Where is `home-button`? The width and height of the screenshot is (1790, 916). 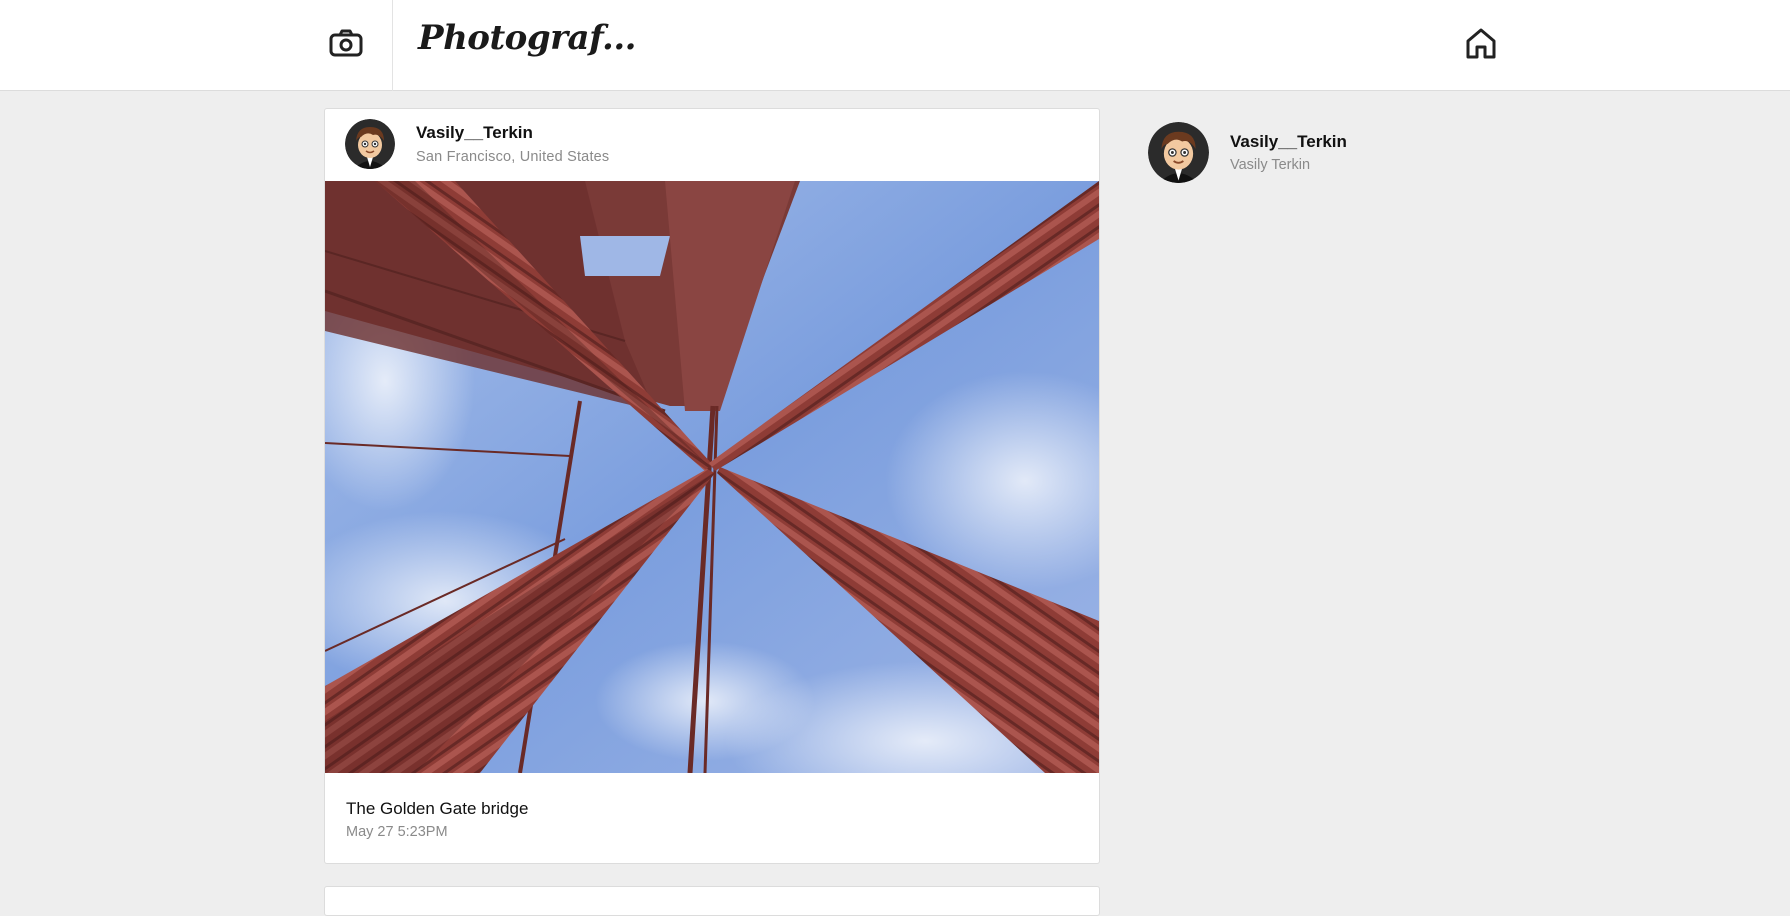 home-button is located at coordinates (1481, 43).